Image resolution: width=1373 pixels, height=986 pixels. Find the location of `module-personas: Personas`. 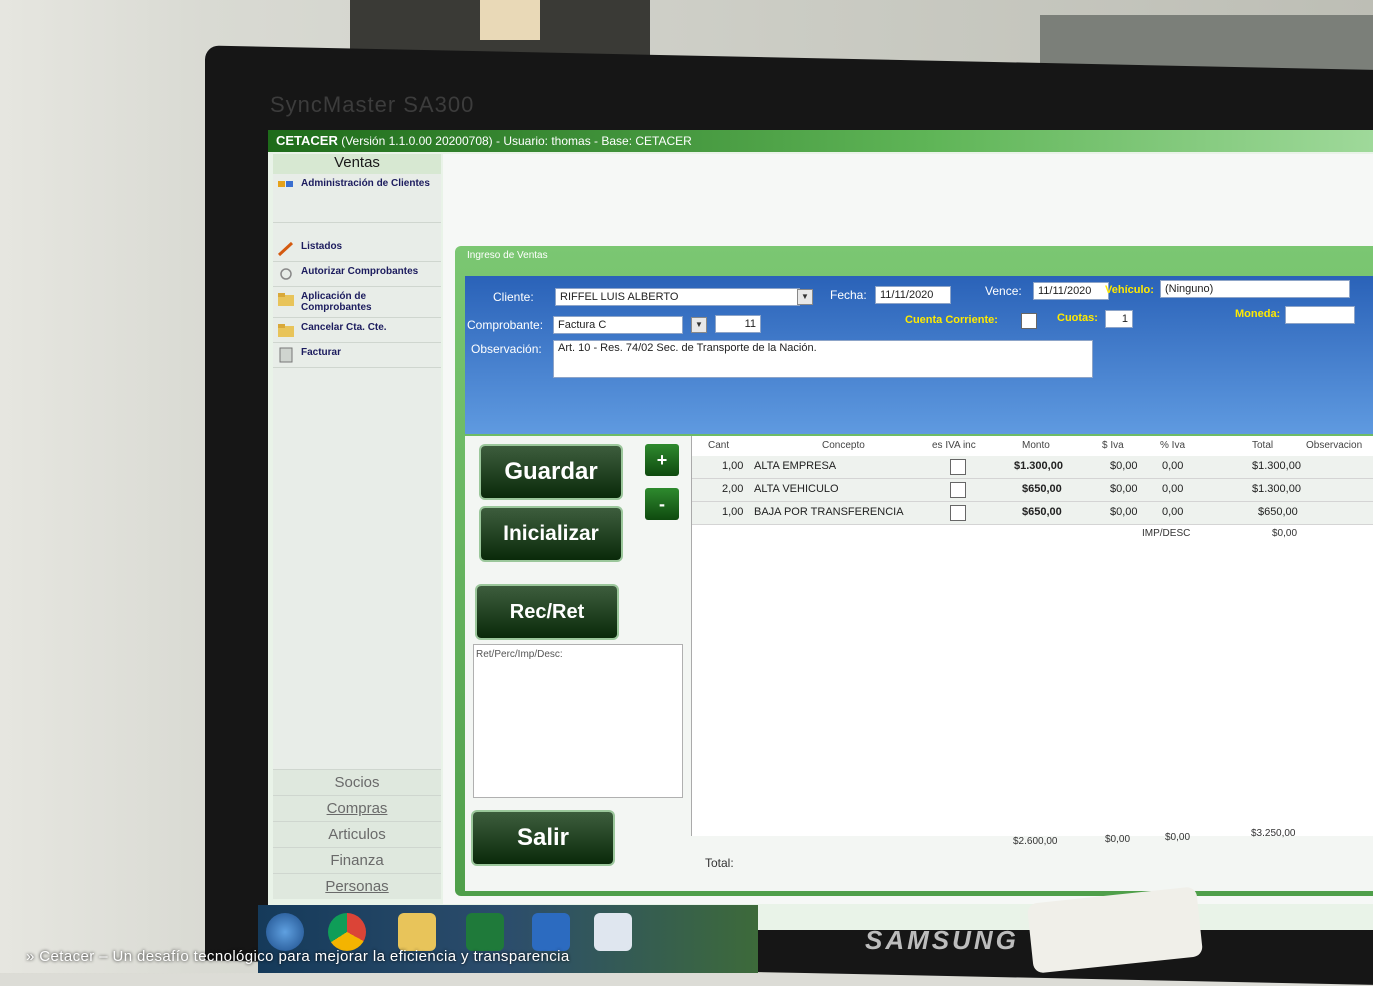

module-personas: Personas is located at coordinates (357, 886).